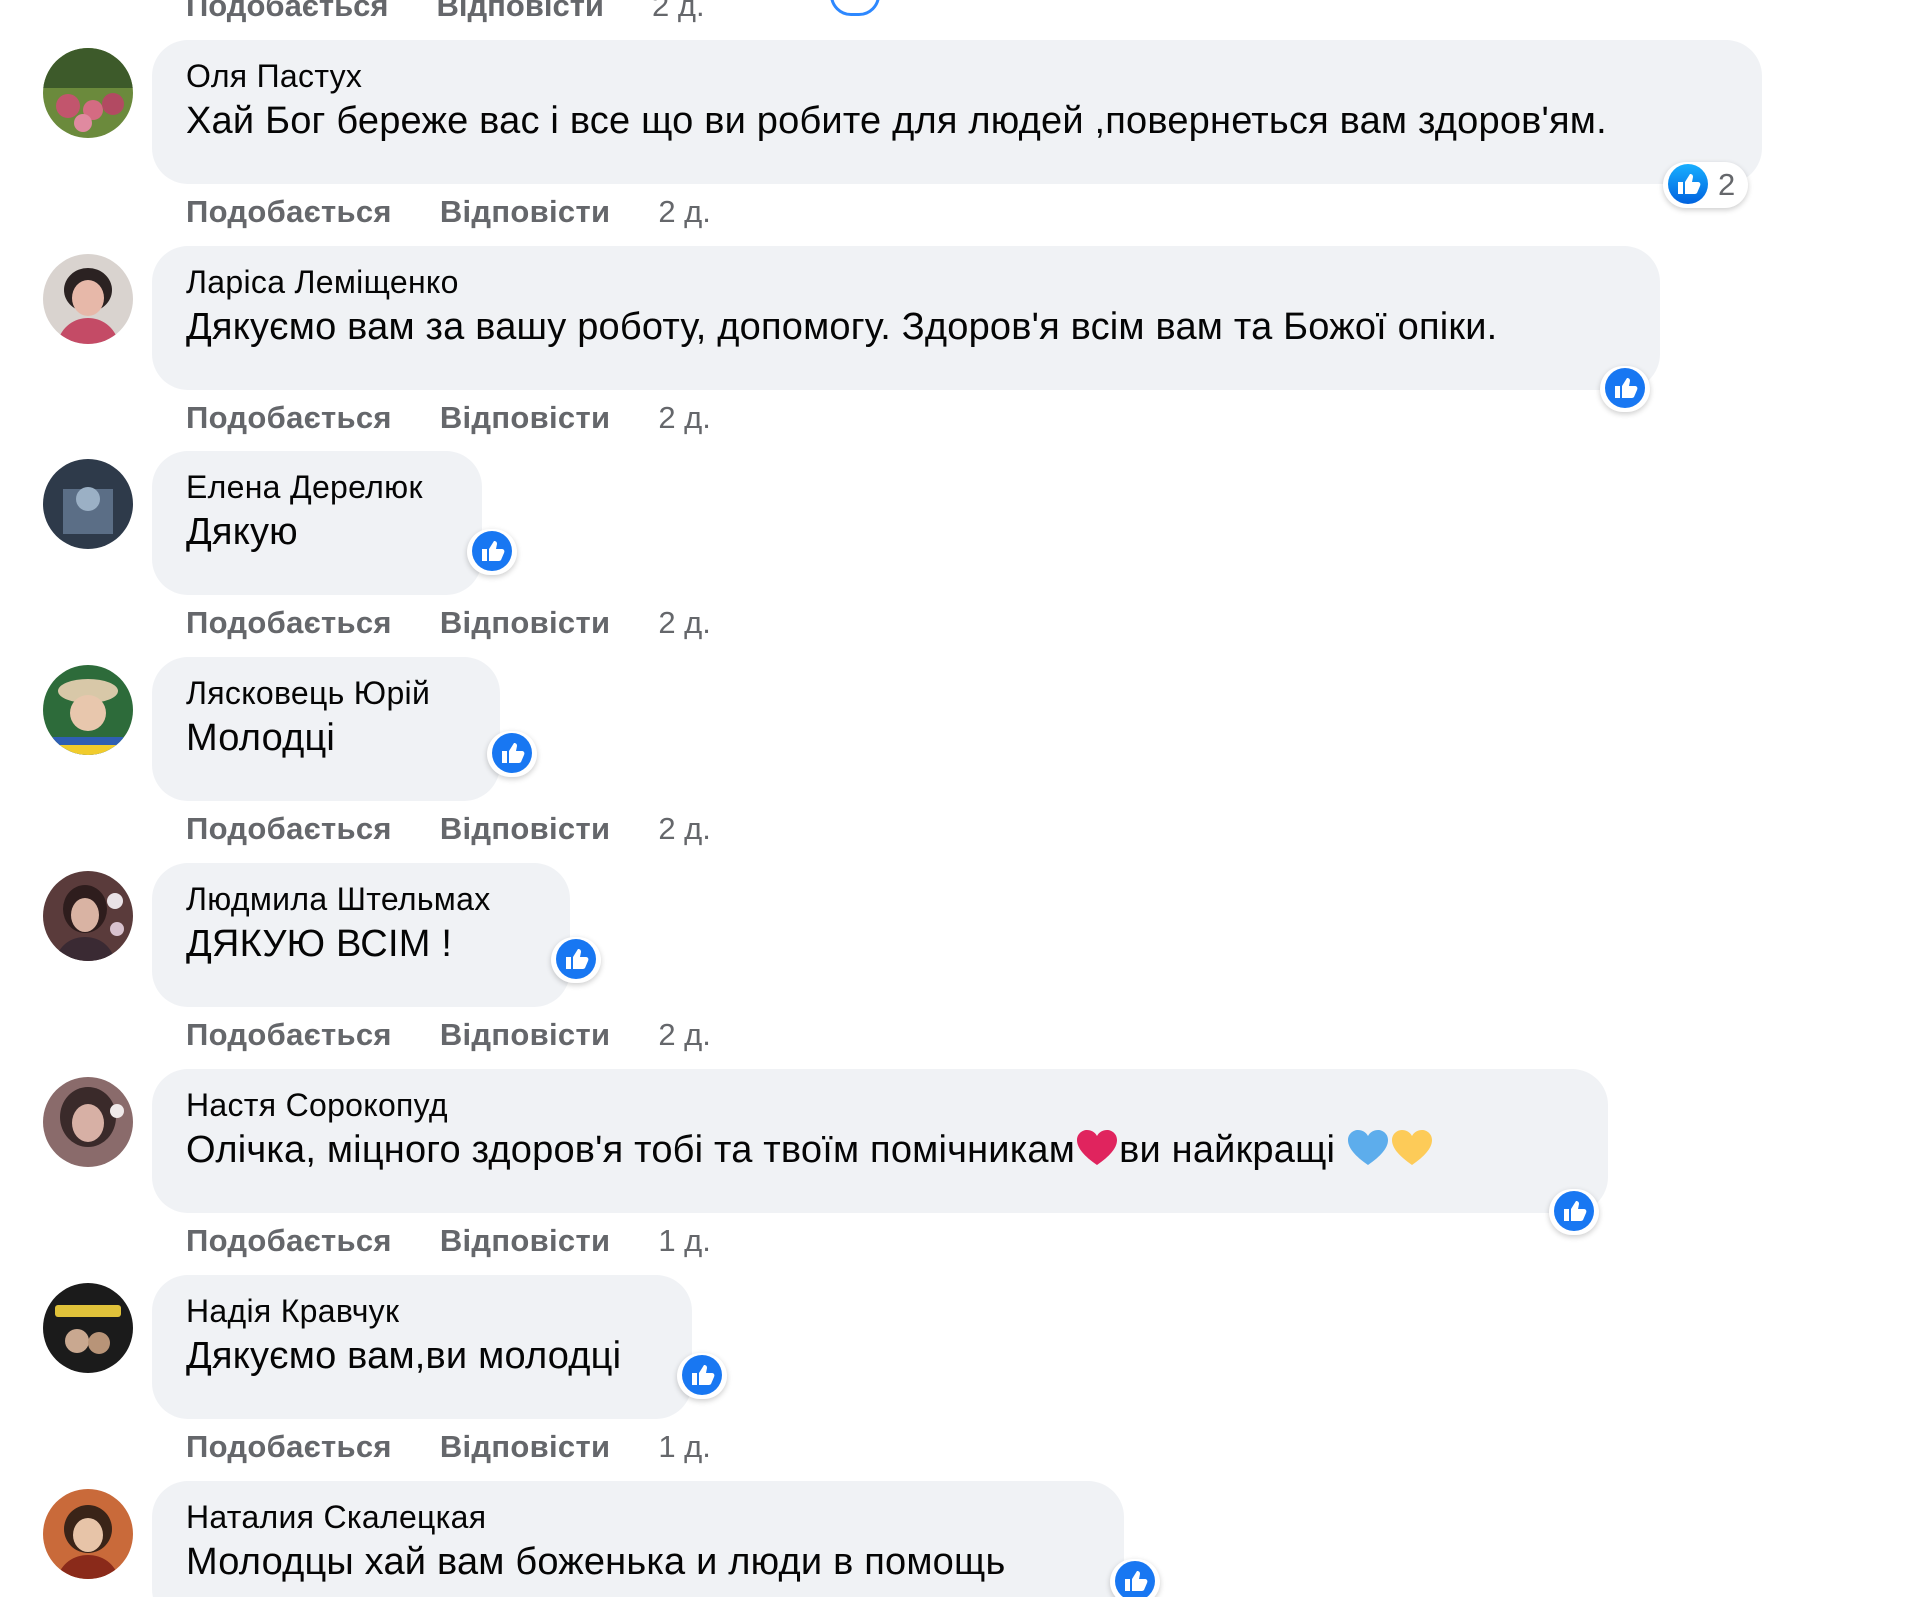 The height and width of the screenshot is (1597, 1920). I want to click on comment-text: Дякуємо вам,ви молодці, so click(404, 1356).